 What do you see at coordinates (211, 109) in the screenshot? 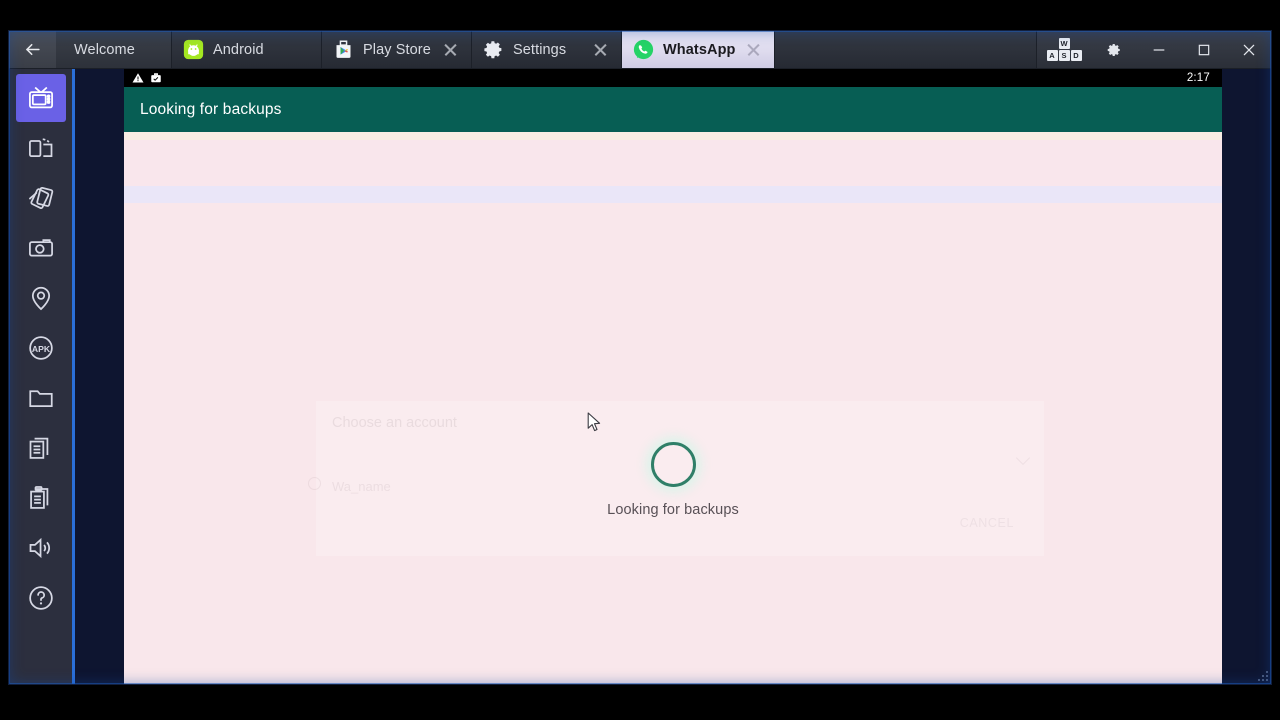
I see `app-bar-title: Looking for backups` at bounding box center [211, 109].